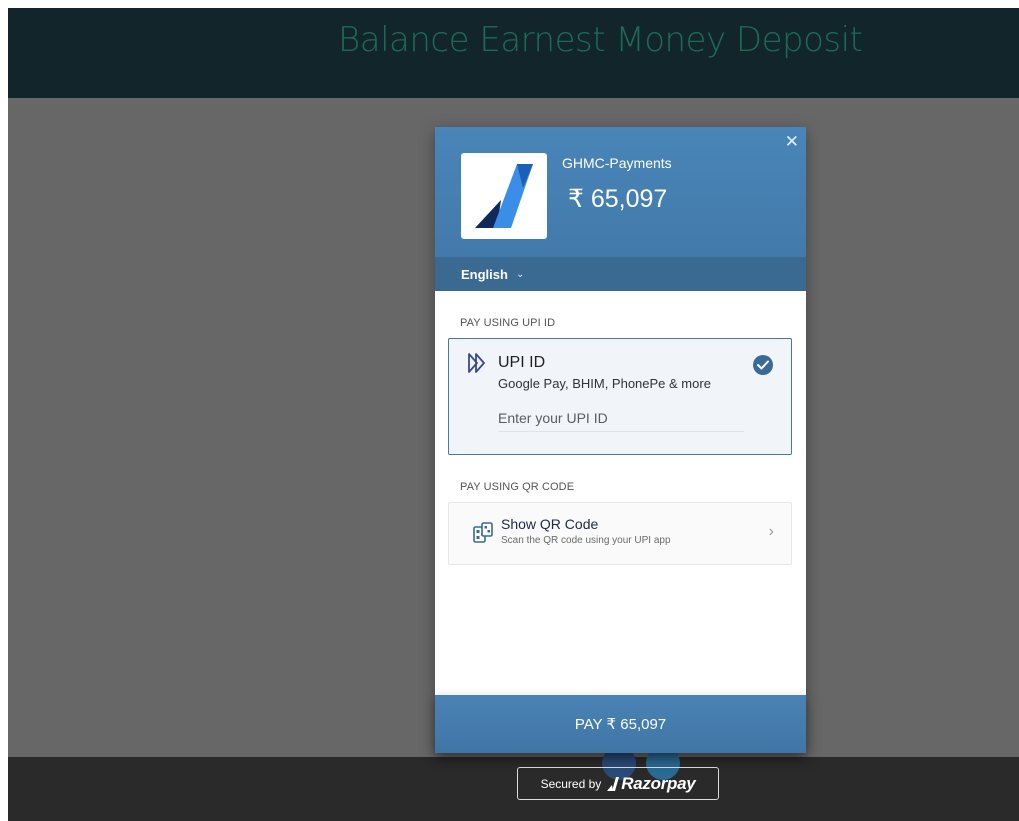 The height and width of the screenshot is (821, 1019). I want to click on check-icon, so click(763, 365).